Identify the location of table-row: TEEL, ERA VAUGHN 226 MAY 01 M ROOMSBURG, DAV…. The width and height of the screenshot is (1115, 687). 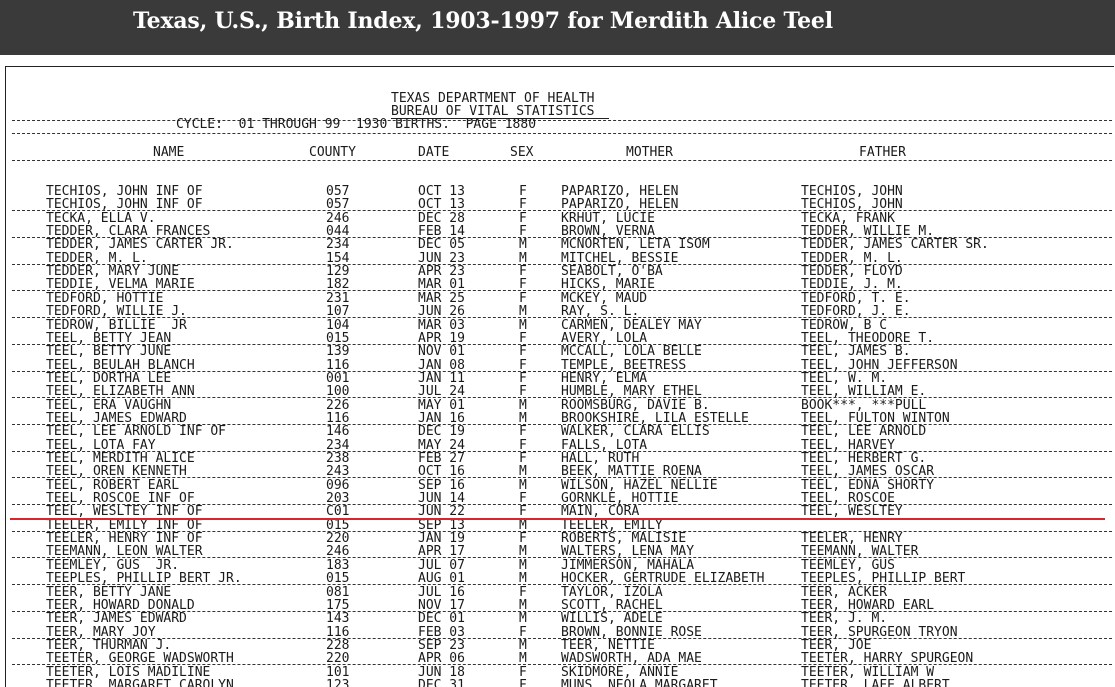
(560, 405).